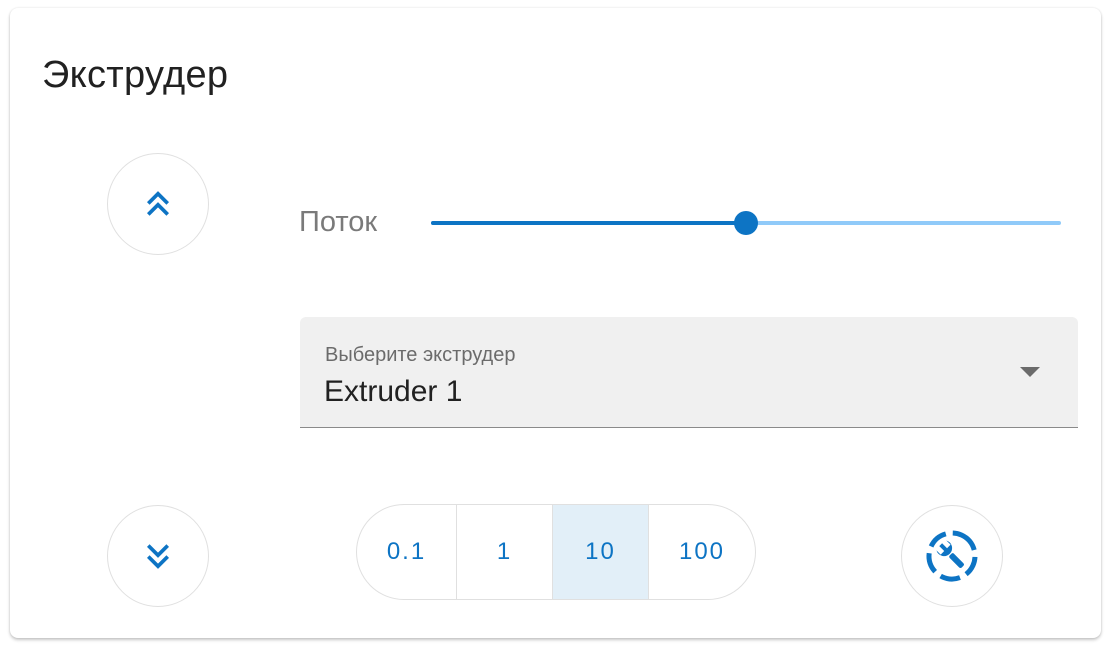  I want to click on flow-label: Поток, so click(338, 222).